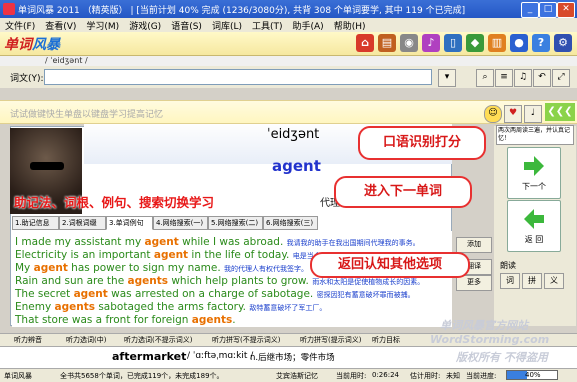 Image resolution: width=577 pixels, height=382 pixels. Describe the element at coordinates (145, 25) in the screenshot. I see `menu-game: 游戏(G)` at that location.